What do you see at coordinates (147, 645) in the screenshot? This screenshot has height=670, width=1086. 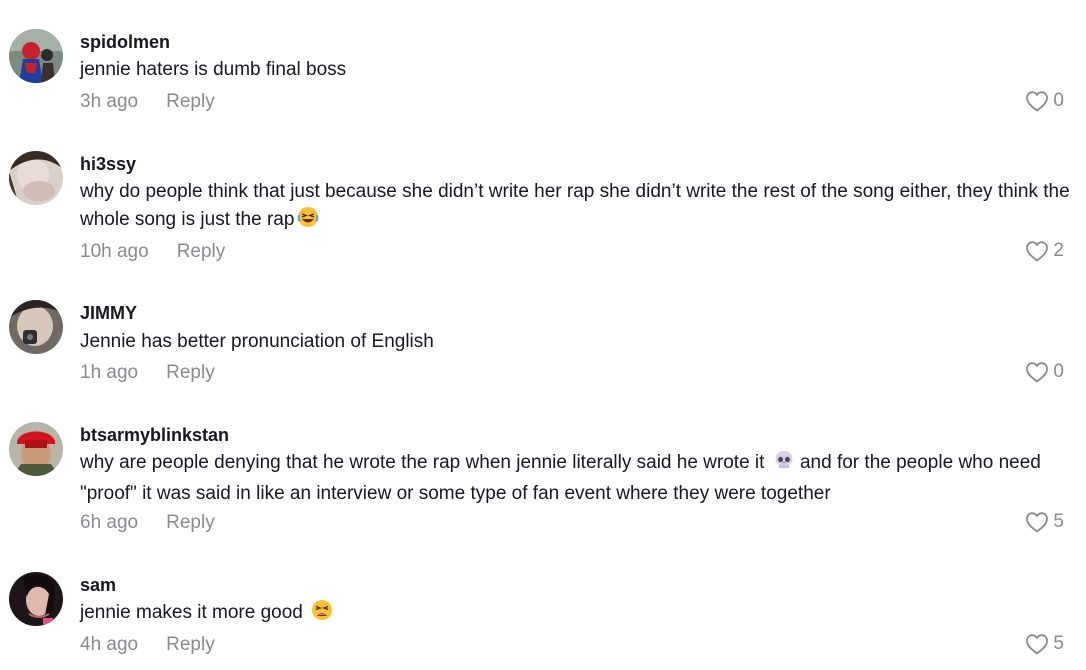 I see `comment-meta: 4h ago Reply` at bounding box center [147, 645].